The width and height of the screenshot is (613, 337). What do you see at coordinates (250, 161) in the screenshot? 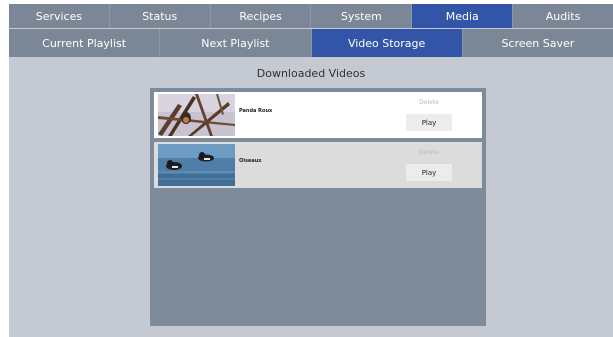
I see `video-title: Oiseaux` at bounding box center [250, 161].